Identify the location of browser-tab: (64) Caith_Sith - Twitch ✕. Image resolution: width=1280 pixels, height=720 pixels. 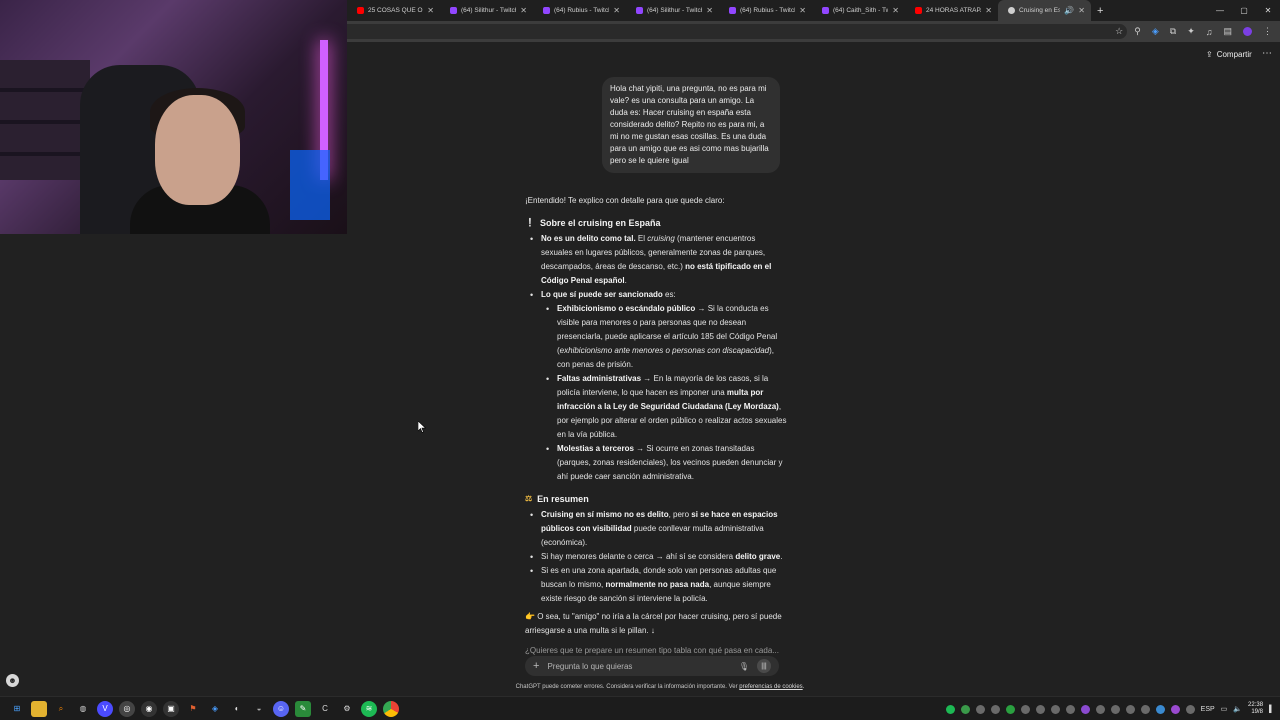
(858, 10).